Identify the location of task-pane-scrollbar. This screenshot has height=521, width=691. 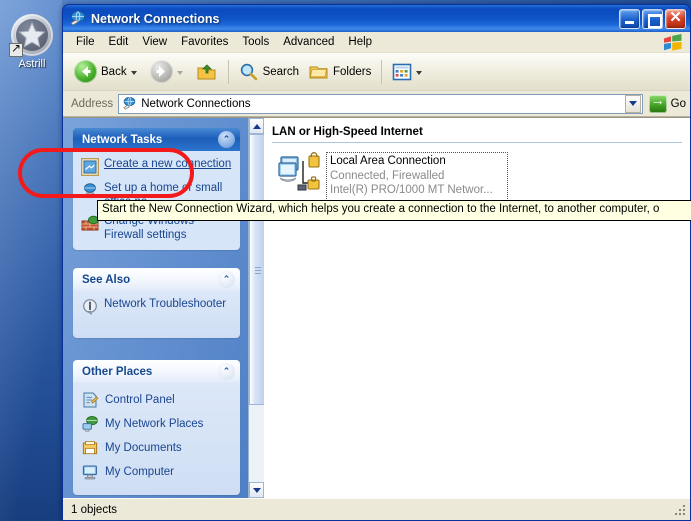
(256, 308).